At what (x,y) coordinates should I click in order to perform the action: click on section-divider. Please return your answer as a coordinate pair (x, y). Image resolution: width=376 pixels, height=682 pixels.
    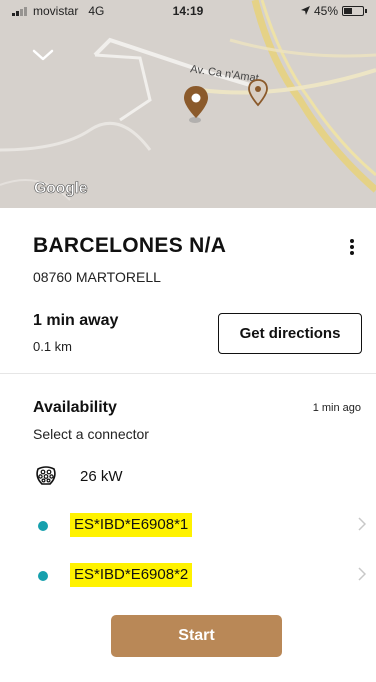
    Looking at the image, I should click on (188, 373).